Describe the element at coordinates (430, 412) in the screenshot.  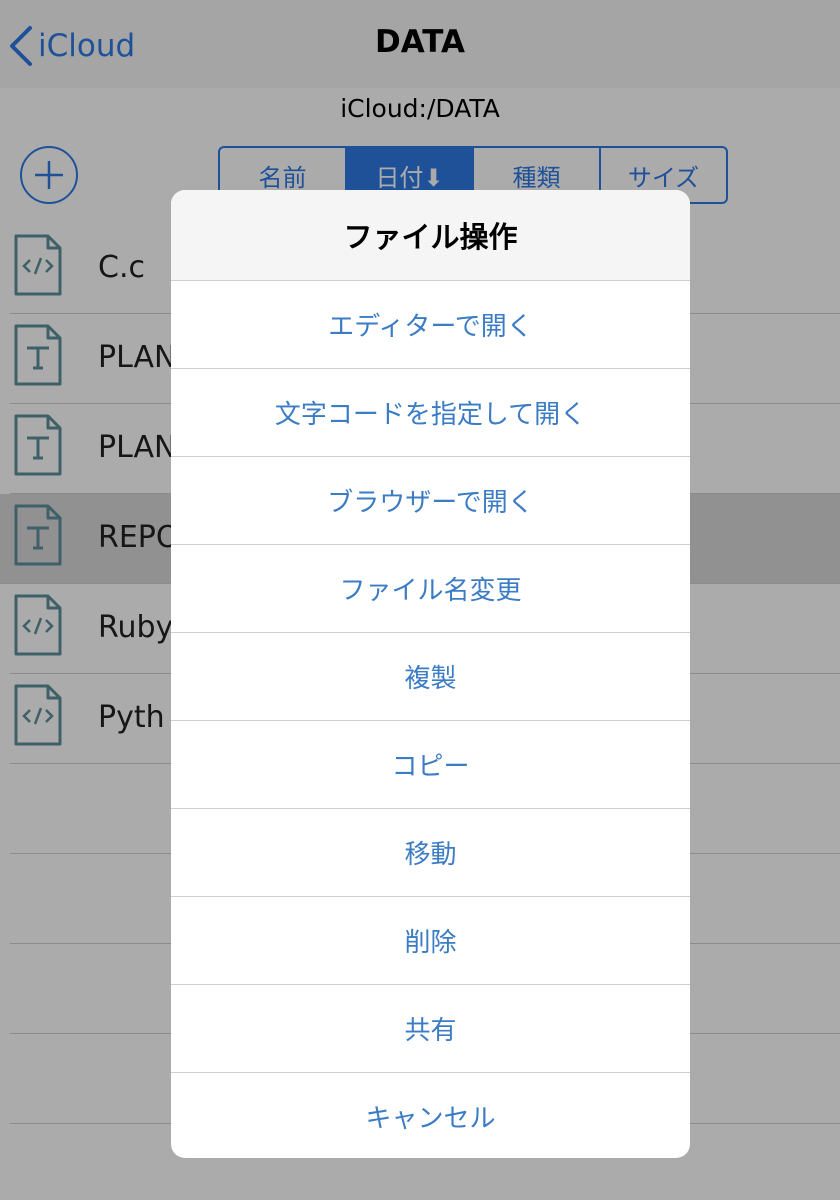
I see `open-with-encoding-button: 文字コードを指定して開く` at that location.